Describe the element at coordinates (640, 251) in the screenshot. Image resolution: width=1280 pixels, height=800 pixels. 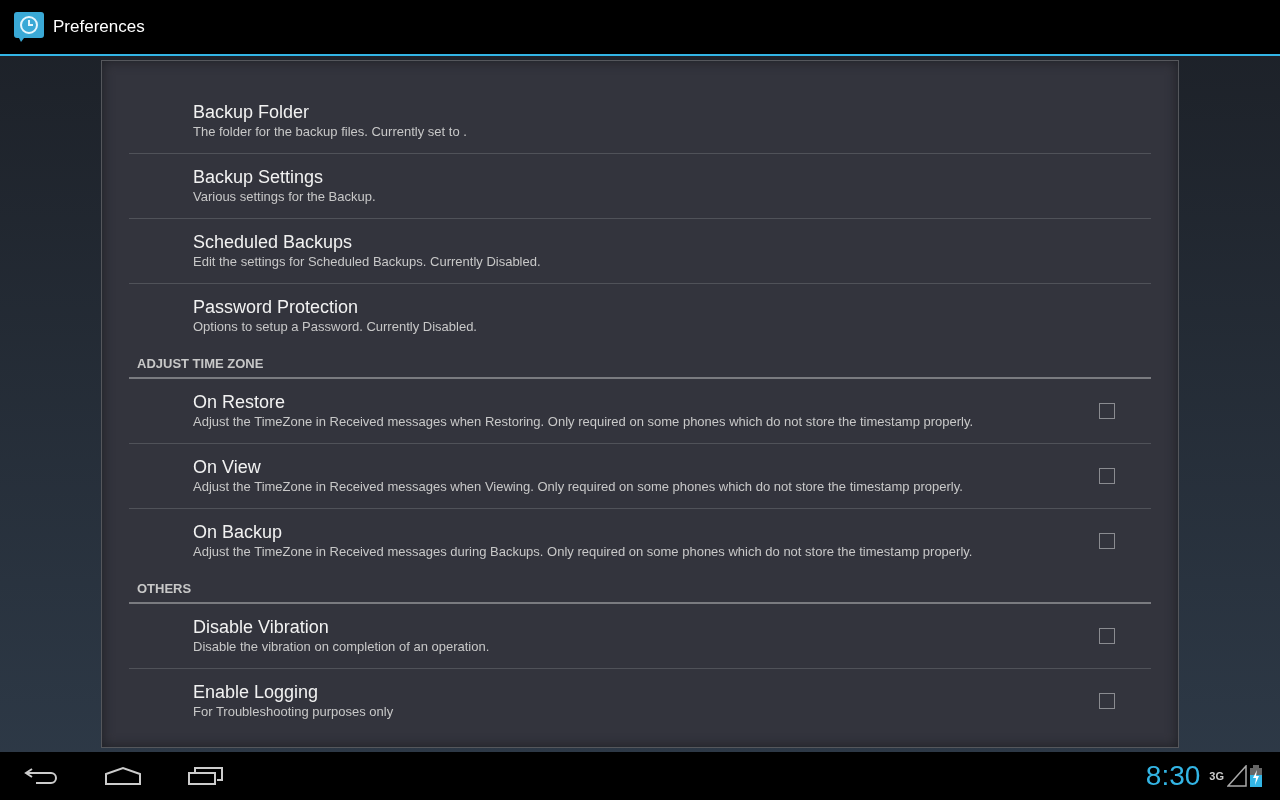
I see `preference-row: Scheduled Backups Edit the settings for Scheduled Backups. Currently Disabled.` at that location.